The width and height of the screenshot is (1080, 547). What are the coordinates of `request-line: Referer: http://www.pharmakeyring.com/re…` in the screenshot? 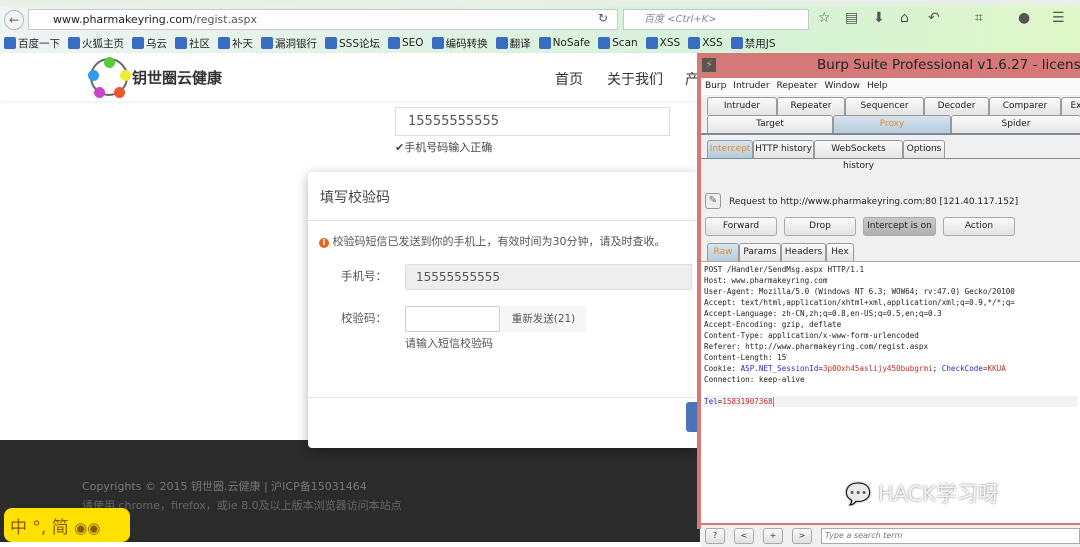 It's located at (816, 346).